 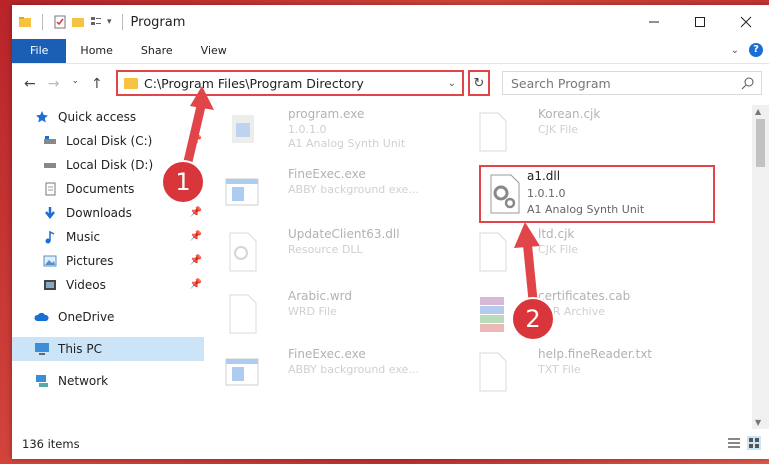 I want to click on sidebar-item-label: Local Disk (D:), so click(x=110, y=165).